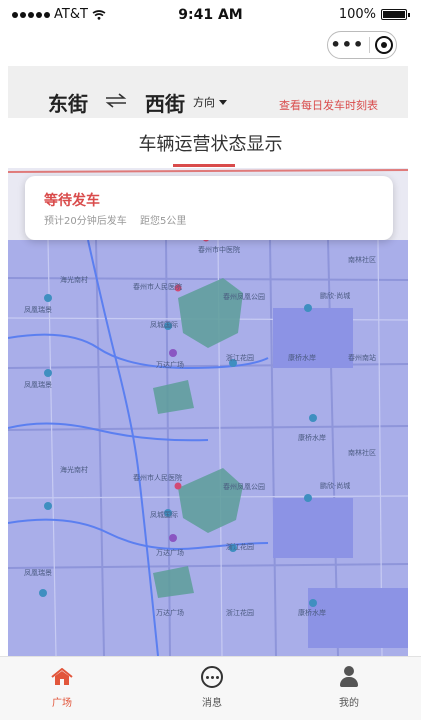 The height and width of the screenshot is (720, 421). Describe the element at coordinates (210, 15) in the screenshot. I see `status-bar: AT&T 9:41 AM 100%` at that location.